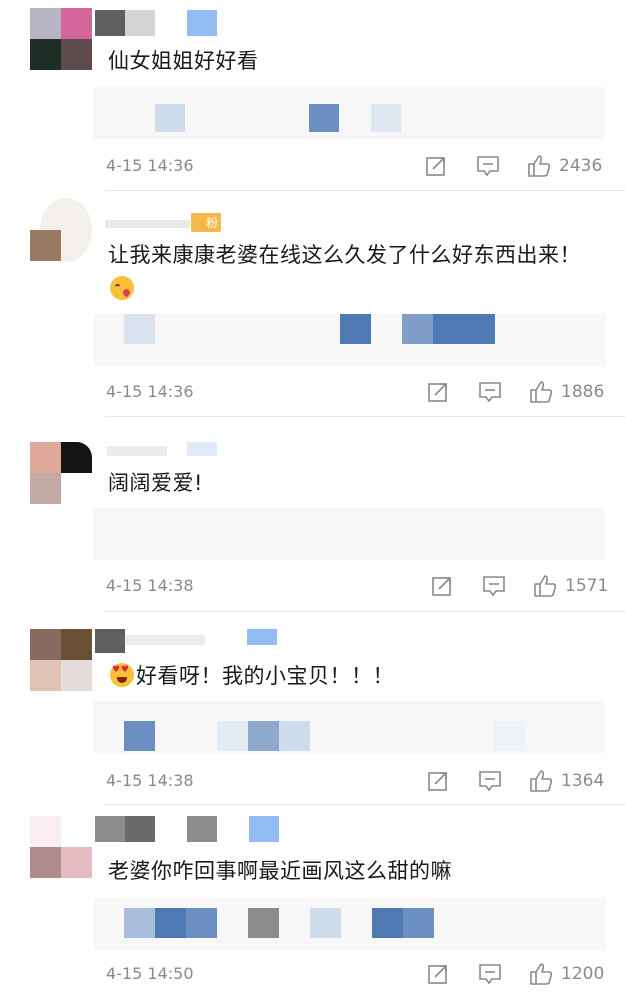 This screenshot has height=1000, width=625. What do you see at coordinates (122, 288) in the screenshot?
I see `face-blowing-kiss-icon` at bounding box center [122, 288].